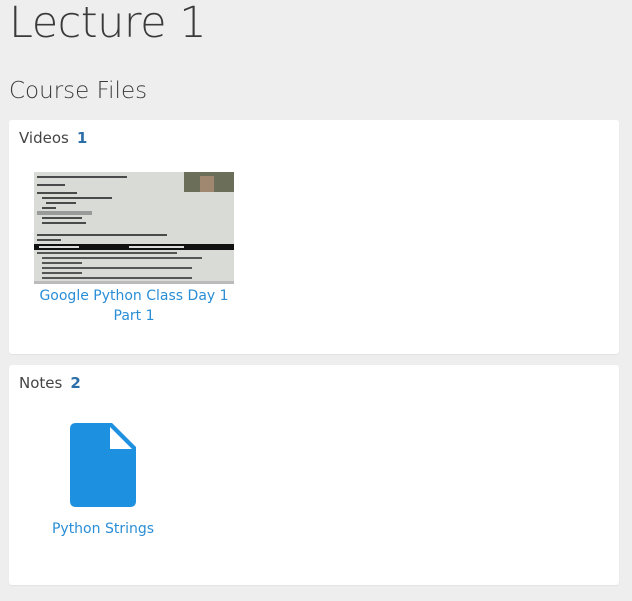 Image resolution: width=632 pixels, height=601 pixels. Describe the element at coordinates (78, 91) in the screenshot. I see `course-files-heading: Course Files` at that location.